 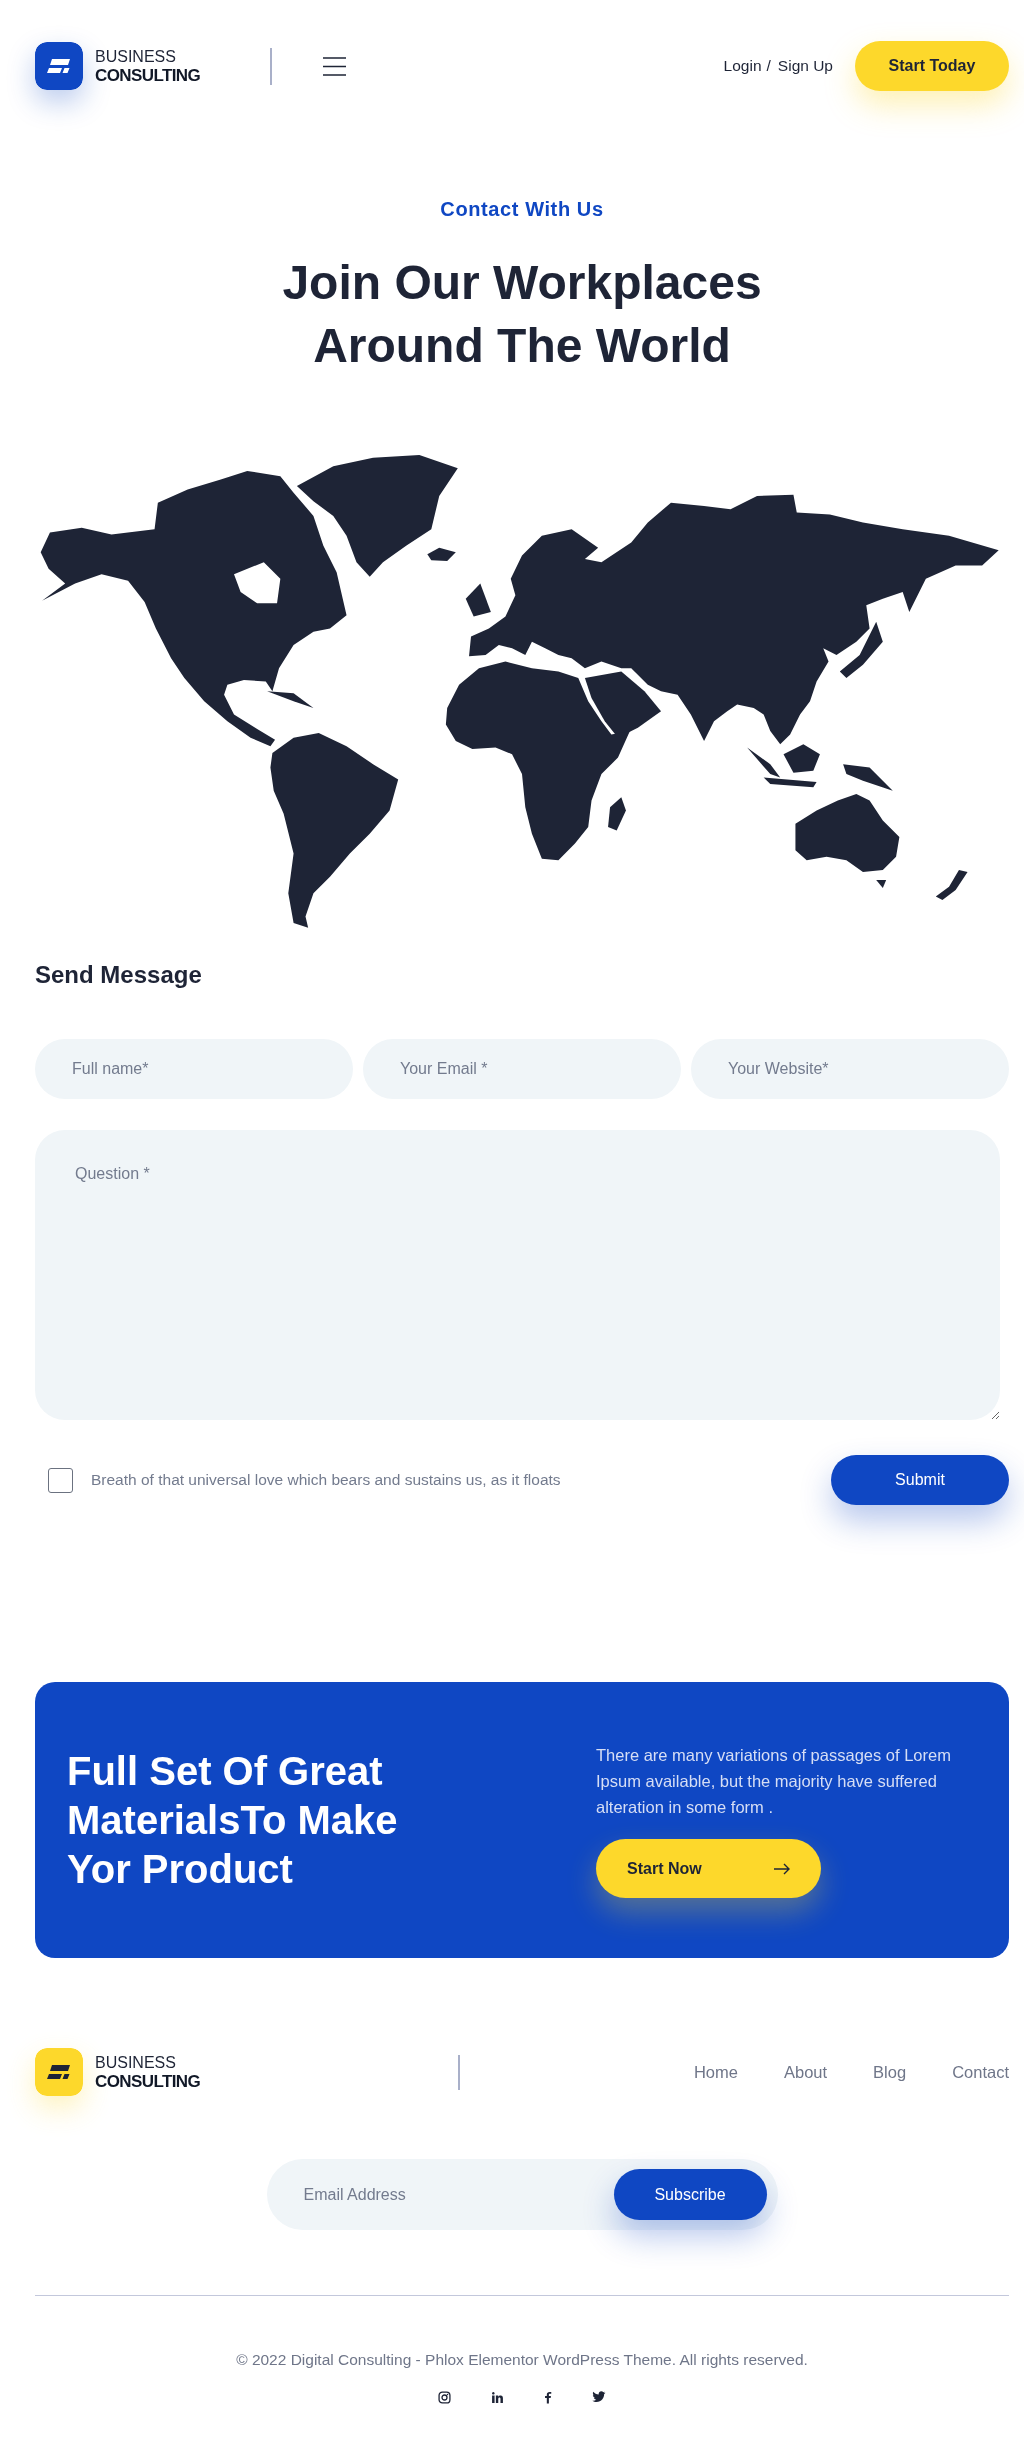 I want to click on login-link: Login, so click(x=742, y=66).